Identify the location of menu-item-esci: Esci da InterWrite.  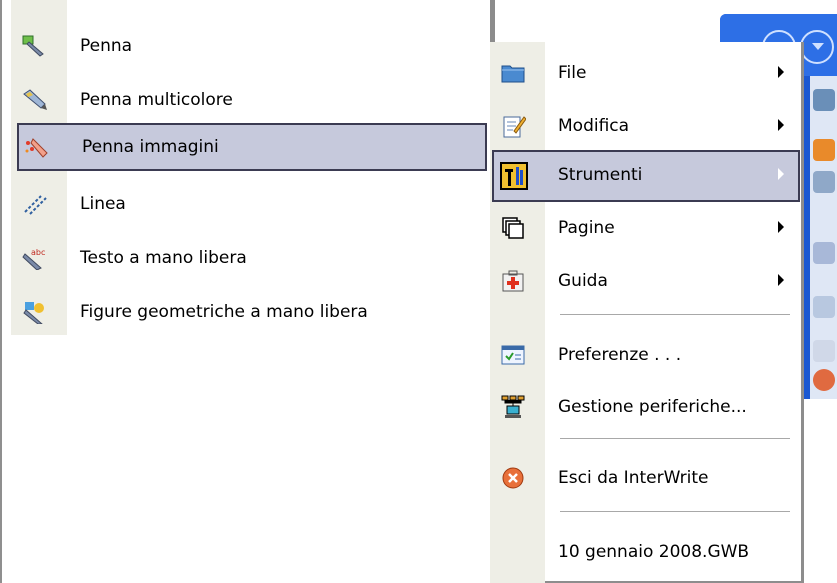
(645, 478).